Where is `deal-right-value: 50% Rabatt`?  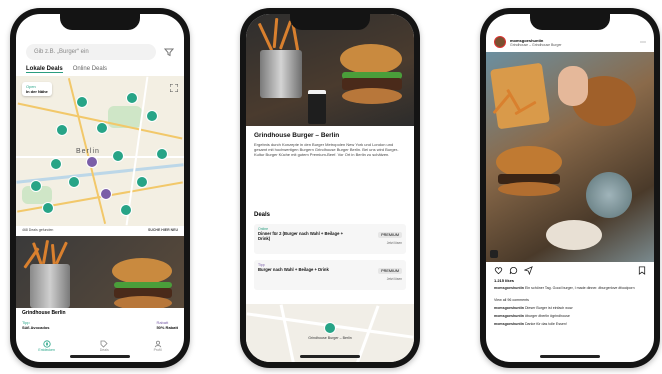
deal-right-value: 50% Rabatt is located at coordinates (167, 327).